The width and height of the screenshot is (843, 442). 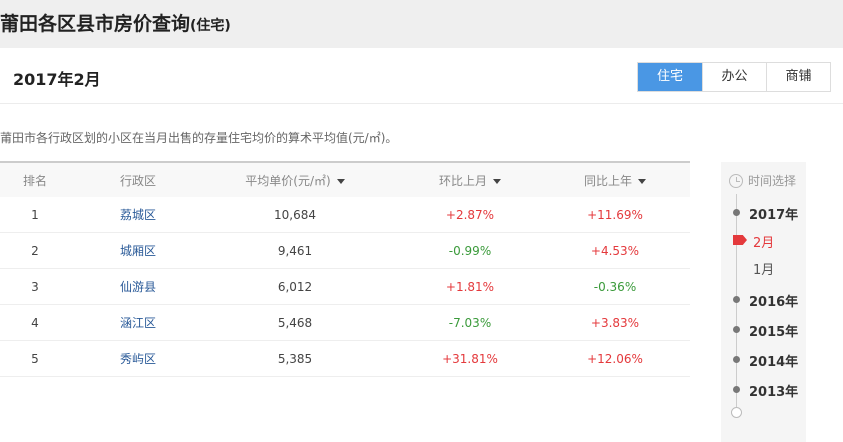 I want to click on header-mom-label: 环比上月, so click(x=462, y=180).